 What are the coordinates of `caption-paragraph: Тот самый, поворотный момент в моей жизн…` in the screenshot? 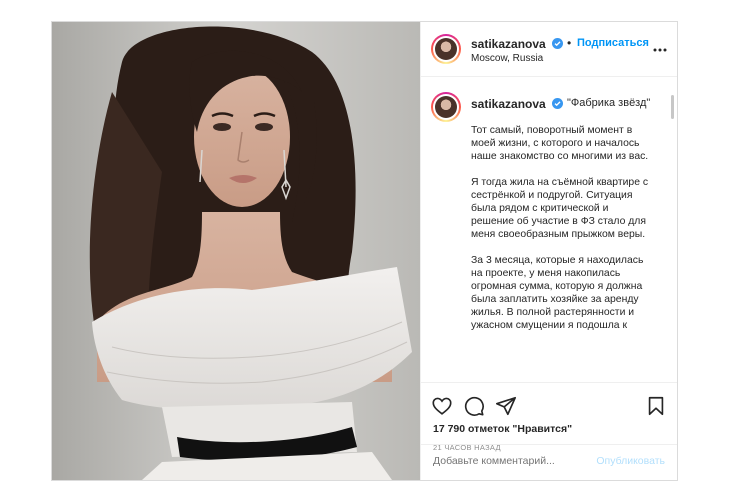 It's located at (560, 143).